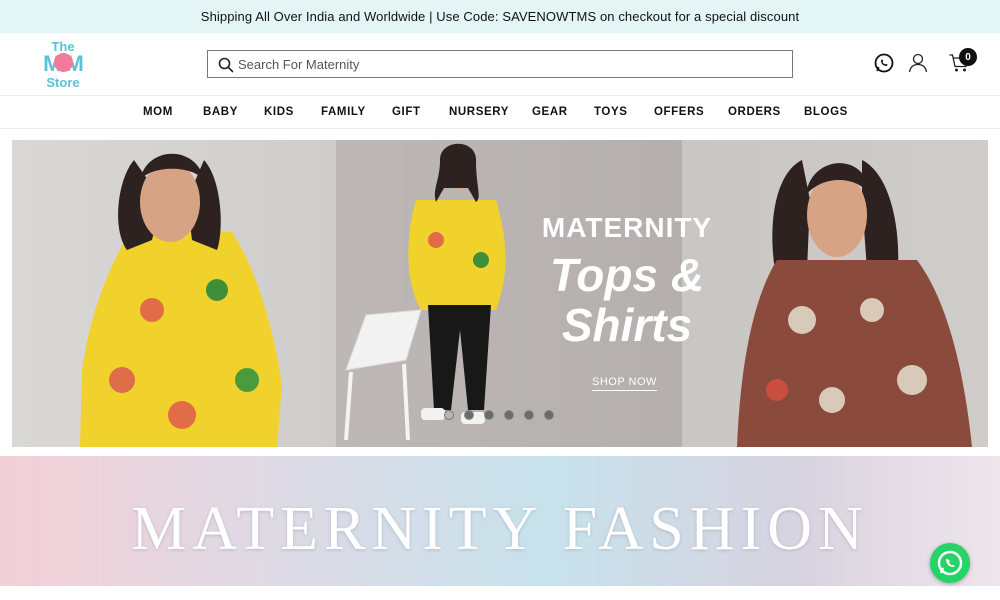  What do you see at coordinates (627, 275) in the screenshot?
I see `hero-title-line-tops: Tops &` at bounding box center [627, 275].